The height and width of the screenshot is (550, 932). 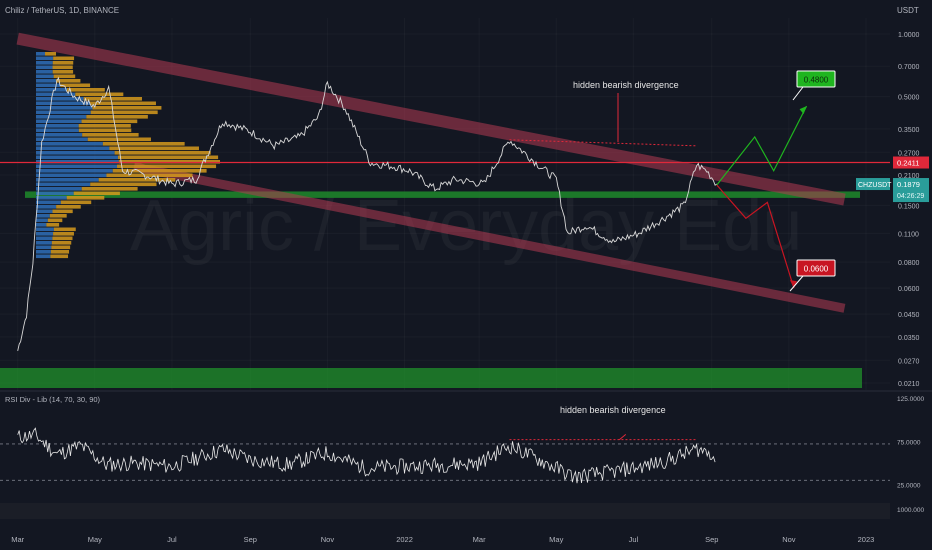 I want to click on x-tick-label: 2023, so click(x=866, y=539).